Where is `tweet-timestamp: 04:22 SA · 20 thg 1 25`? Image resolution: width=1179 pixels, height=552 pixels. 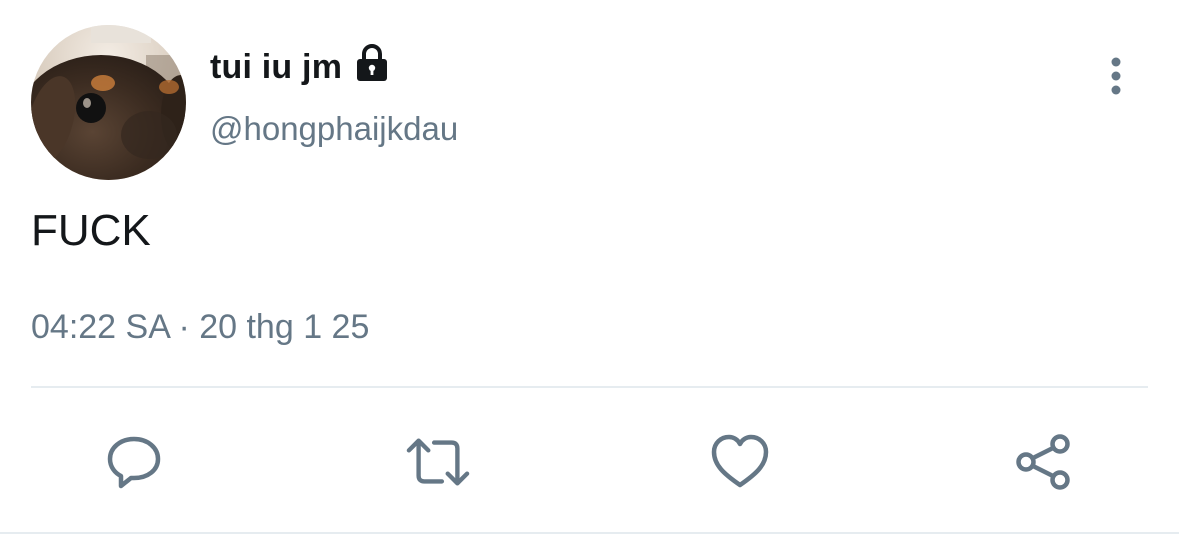
tweet-timestamp: 04:22 SA · 20 thg 1 25 is located at coordinates (200, 327).